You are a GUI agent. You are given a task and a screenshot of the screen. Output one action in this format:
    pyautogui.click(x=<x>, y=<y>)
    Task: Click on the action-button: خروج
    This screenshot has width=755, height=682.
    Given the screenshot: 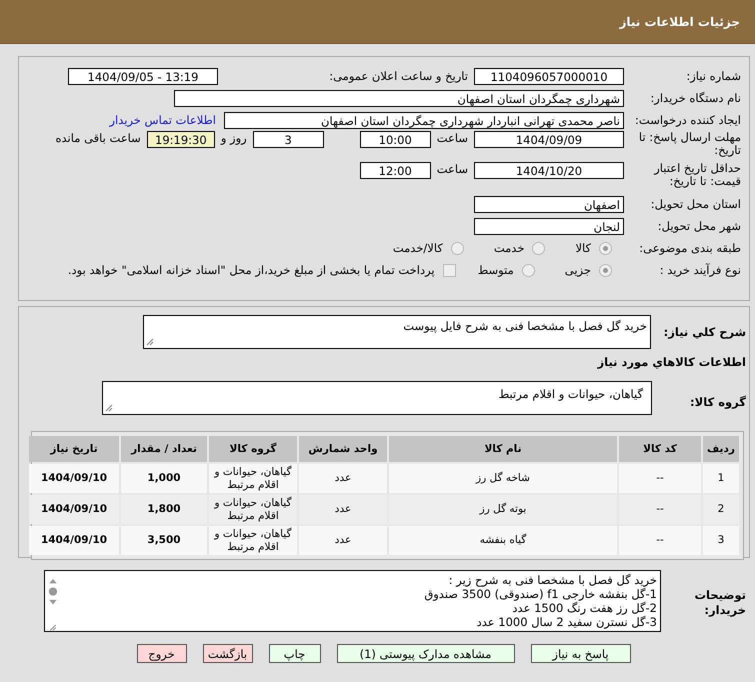 What is the action you would take?
    pyautogui.click(x=161, y=653)
    